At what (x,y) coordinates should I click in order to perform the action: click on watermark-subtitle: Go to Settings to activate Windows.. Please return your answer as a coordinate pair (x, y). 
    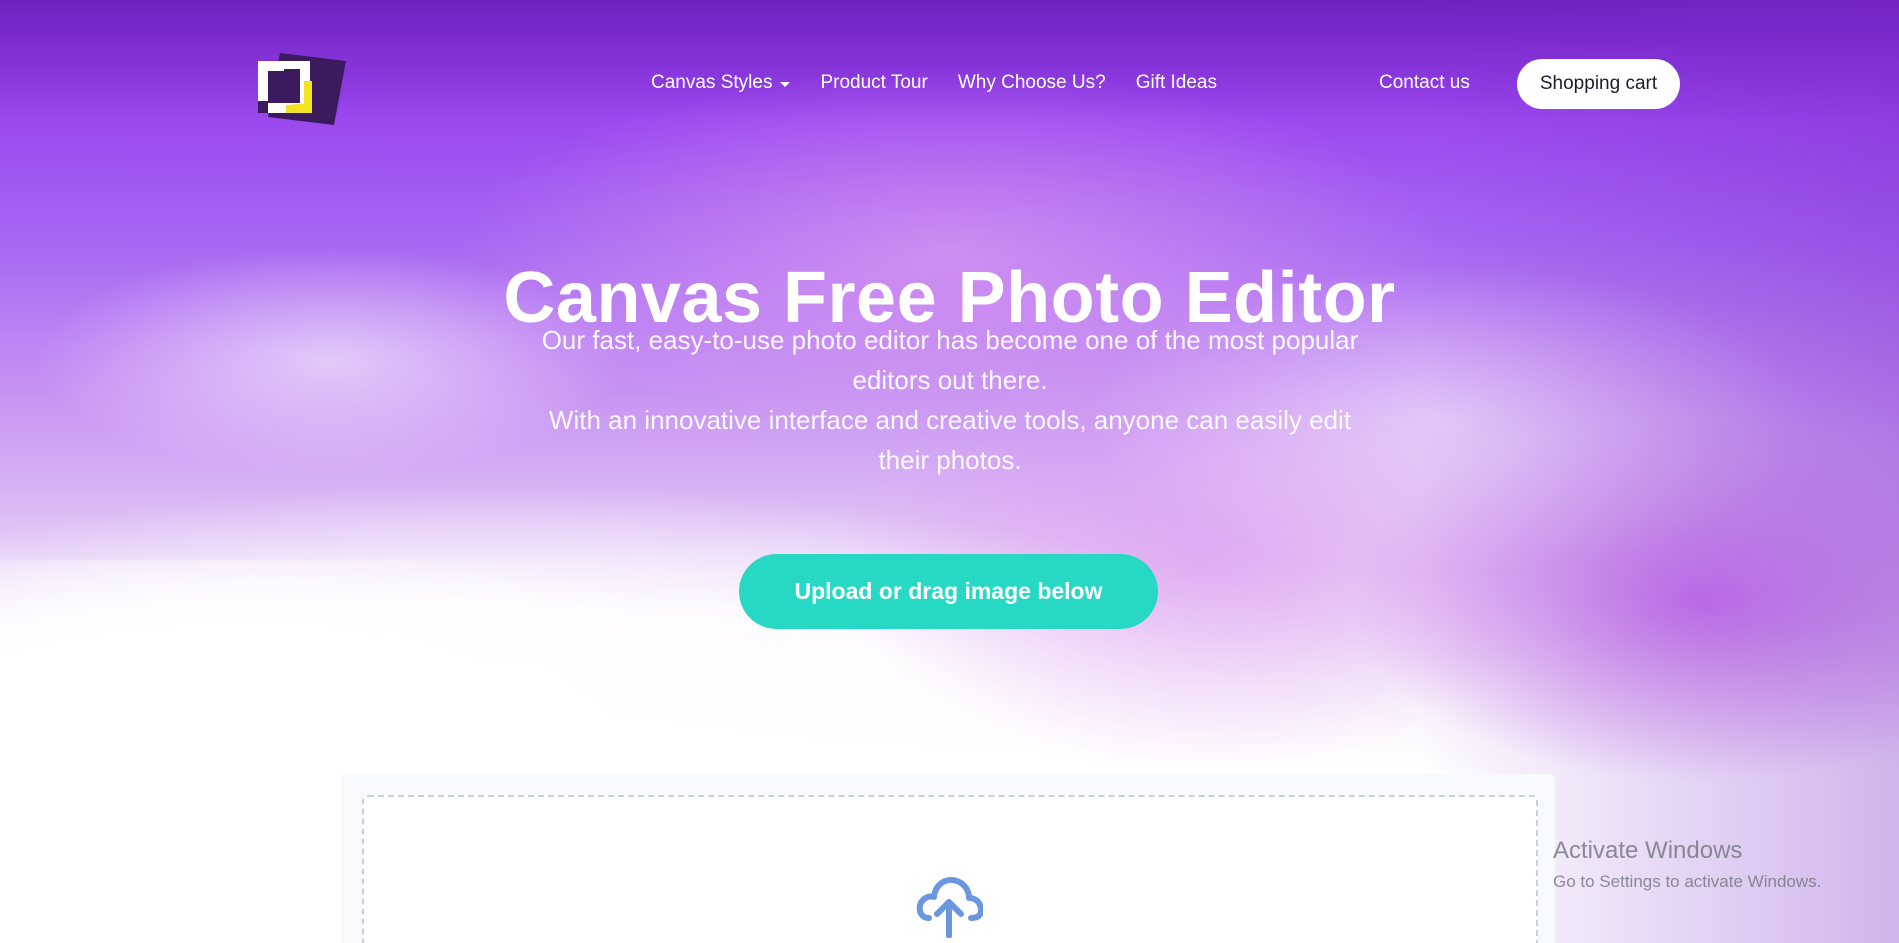
    Looking at the image, I should click on (1687, 881).